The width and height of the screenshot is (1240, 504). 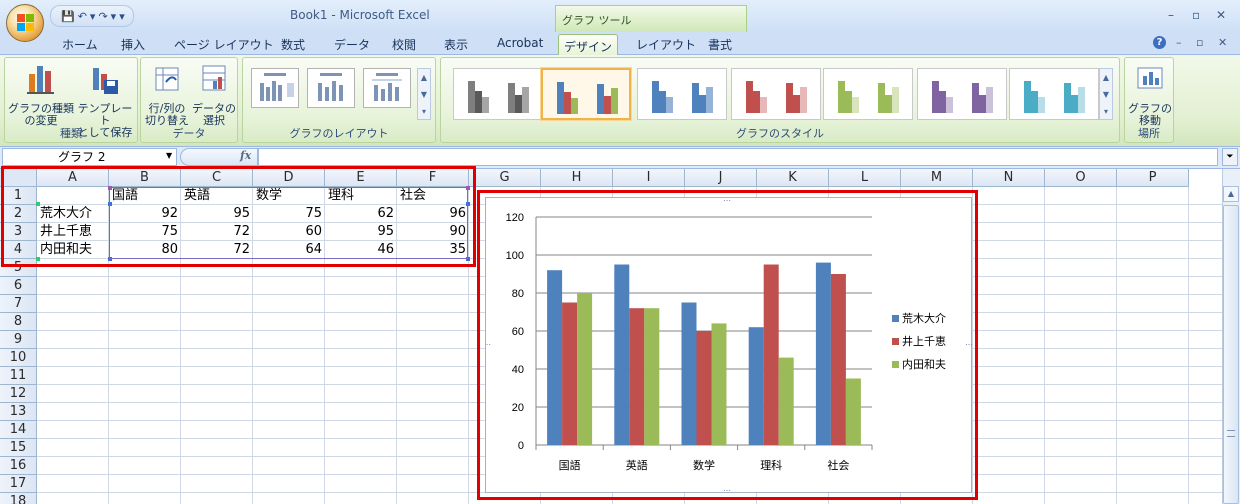 I want to click on row-header-15: 15, so click(x=18, y=448).